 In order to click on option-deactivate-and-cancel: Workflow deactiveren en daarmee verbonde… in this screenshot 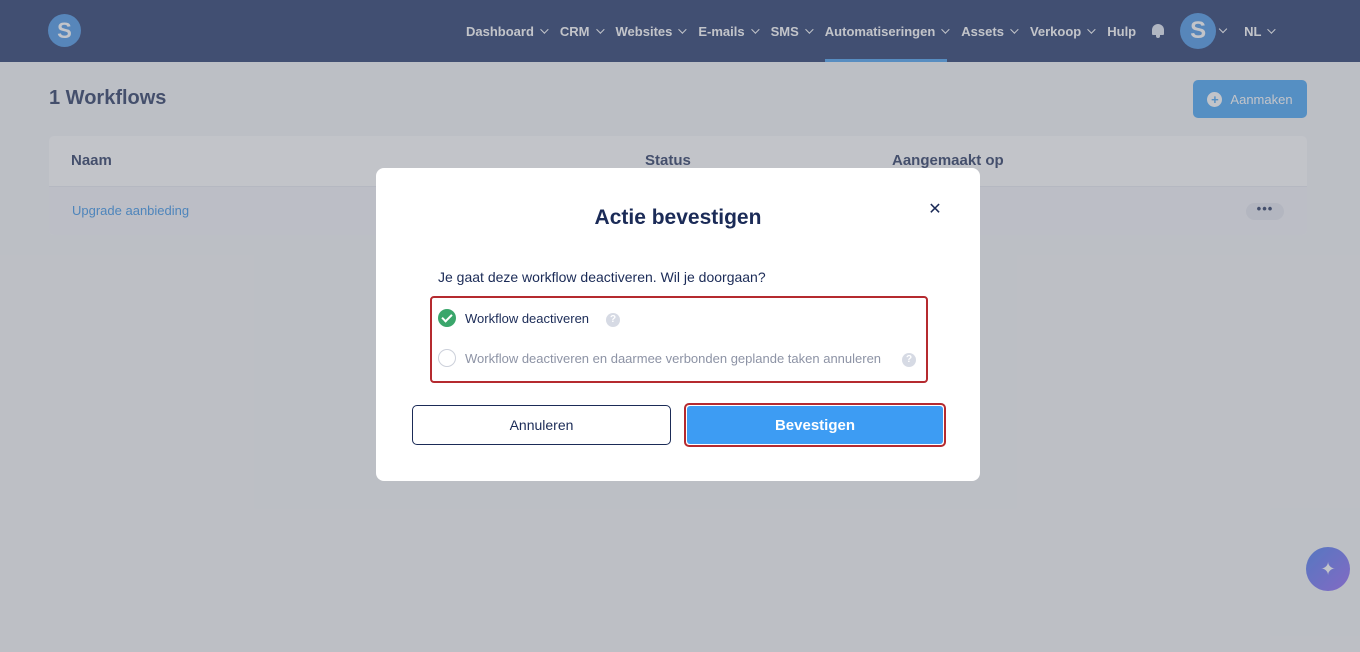, I will do `click(659, 358)`.